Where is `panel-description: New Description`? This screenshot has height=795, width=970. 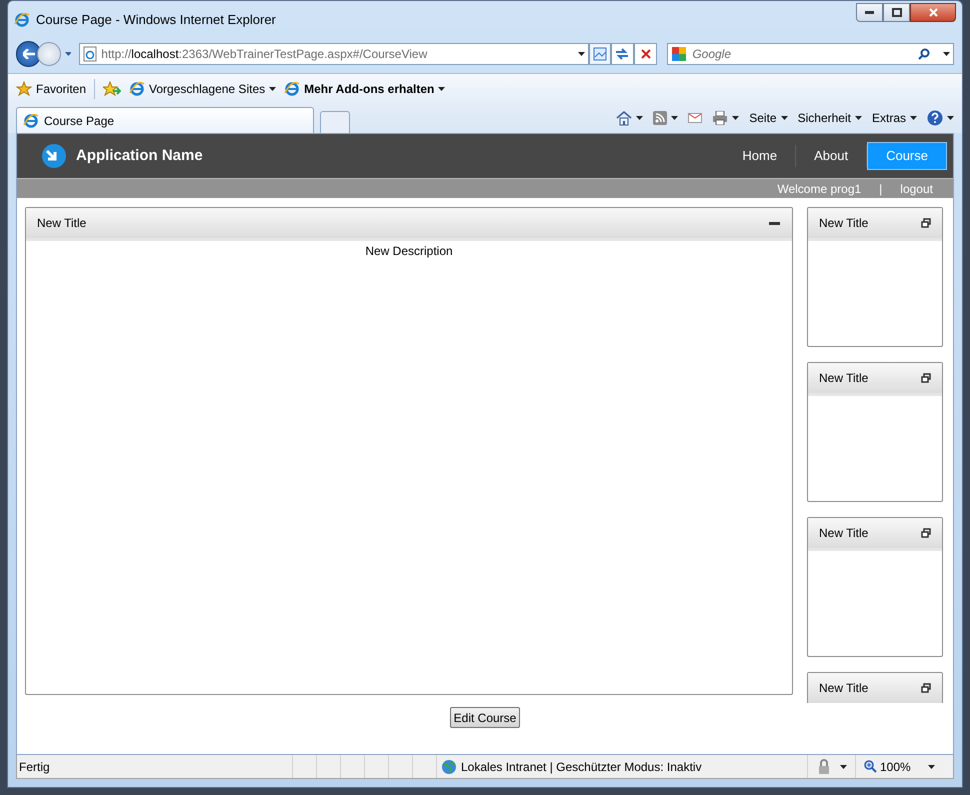
panel-description: New Description is located at coordinates (409, 251).